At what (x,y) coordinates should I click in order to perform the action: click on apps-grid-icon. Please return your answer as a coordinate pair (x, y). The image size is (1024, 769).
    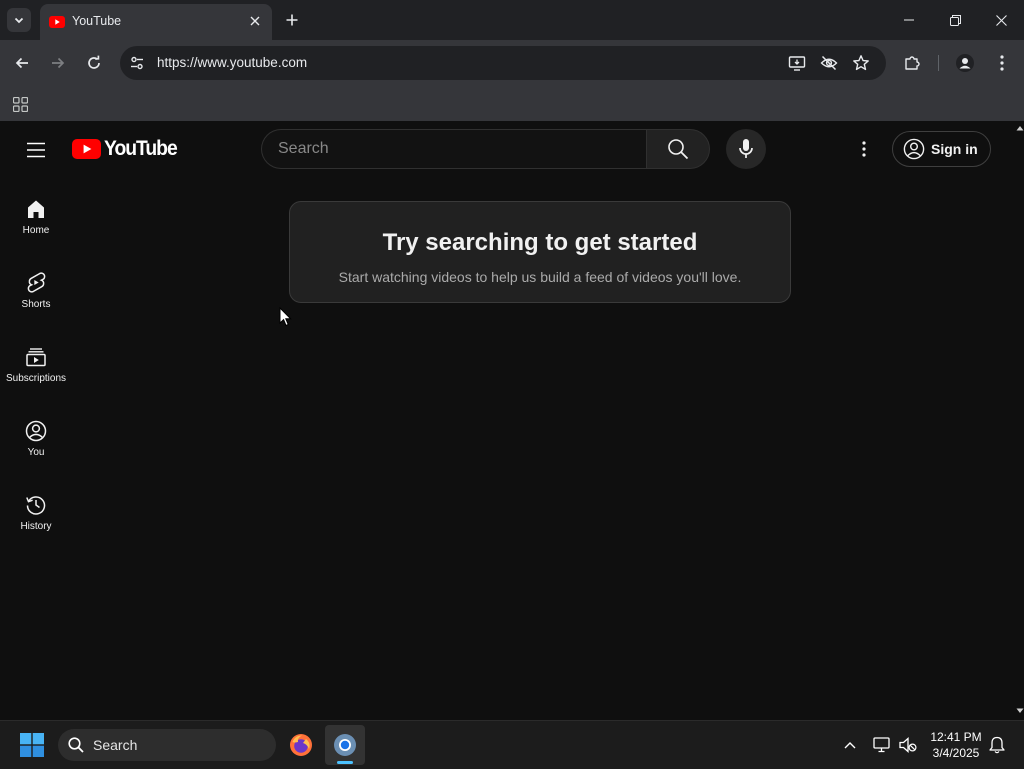
    Looking at the image, I should click on (20, 104).